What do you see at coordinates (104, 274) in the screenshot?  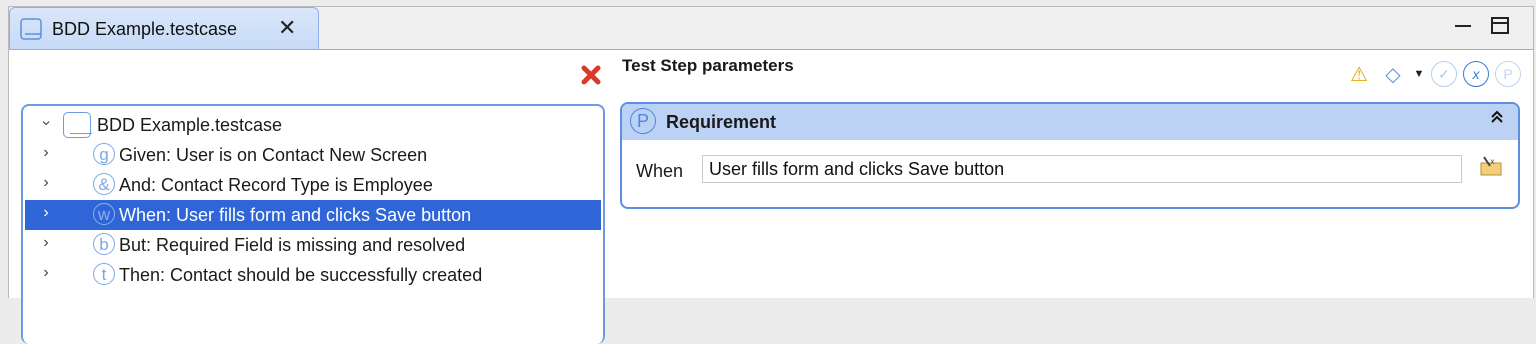 I see `then-icon: t` at bounding box center [104, 274].